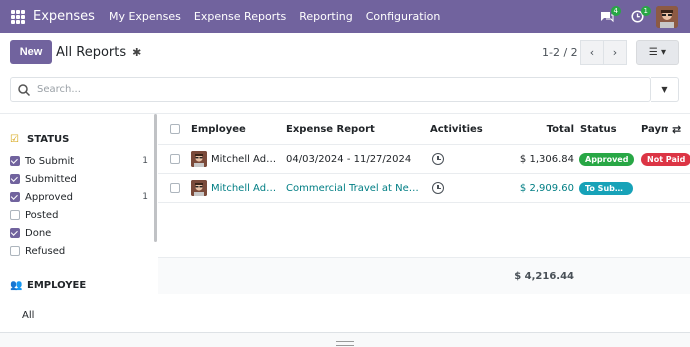  What do you see at coordinates (598, 129) in the screenshot?
I see `column-status: Status` at bounding box center [598, 129].